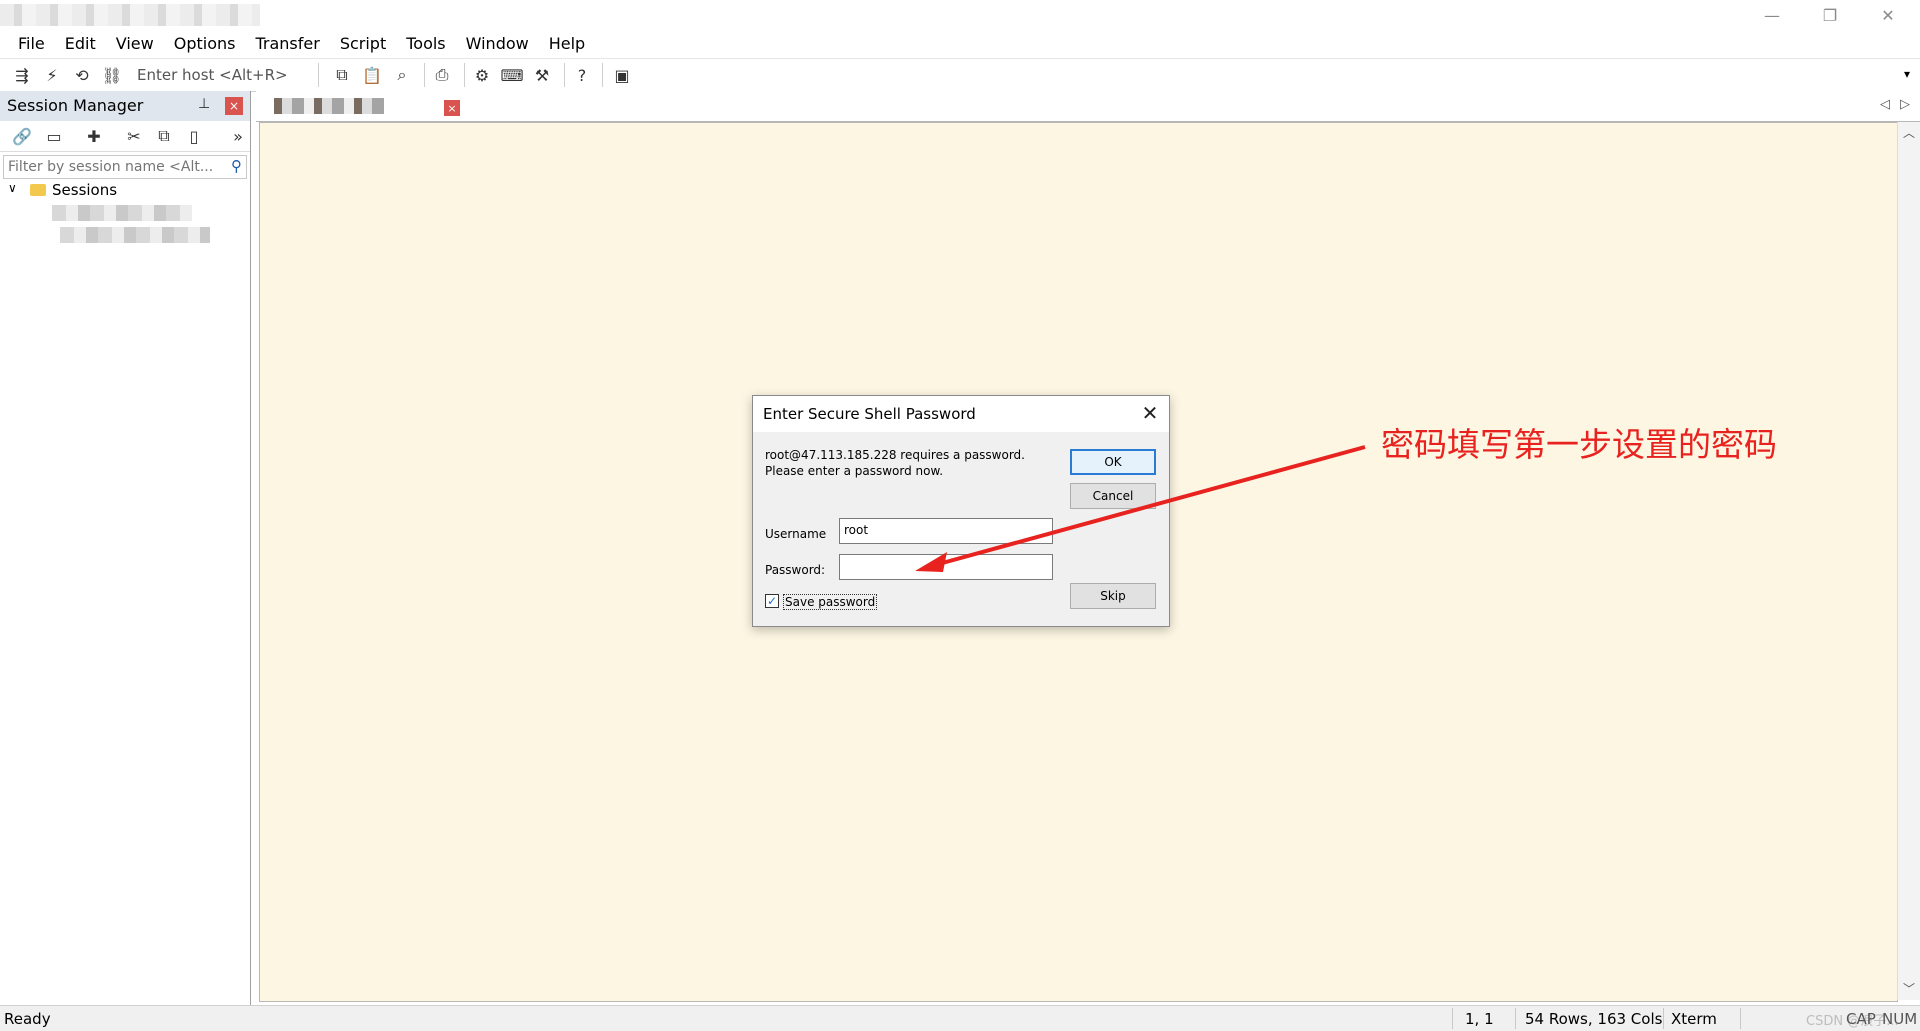 The height and width of the screenshot is (1031, 1920). Describe the element at coordinates (402, 75) in the screenshot. I see `find-icon: ⌕` at that location.